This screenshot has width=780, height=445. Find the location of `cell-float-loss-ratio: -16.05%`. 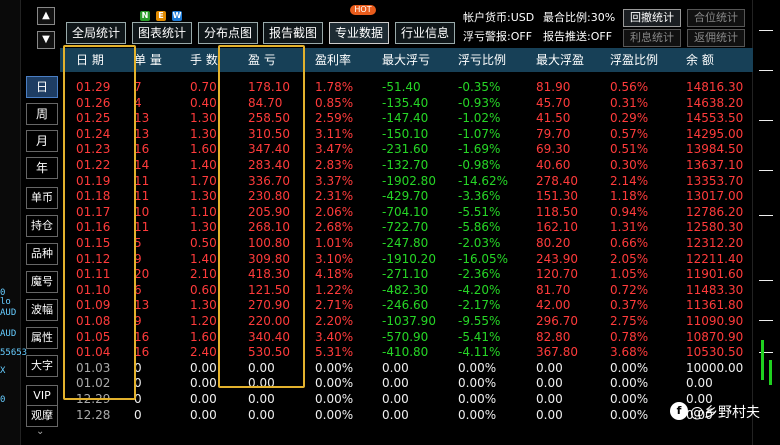

cell-float-loss-ratio: -16.05% is located at coordinates (483, 258).